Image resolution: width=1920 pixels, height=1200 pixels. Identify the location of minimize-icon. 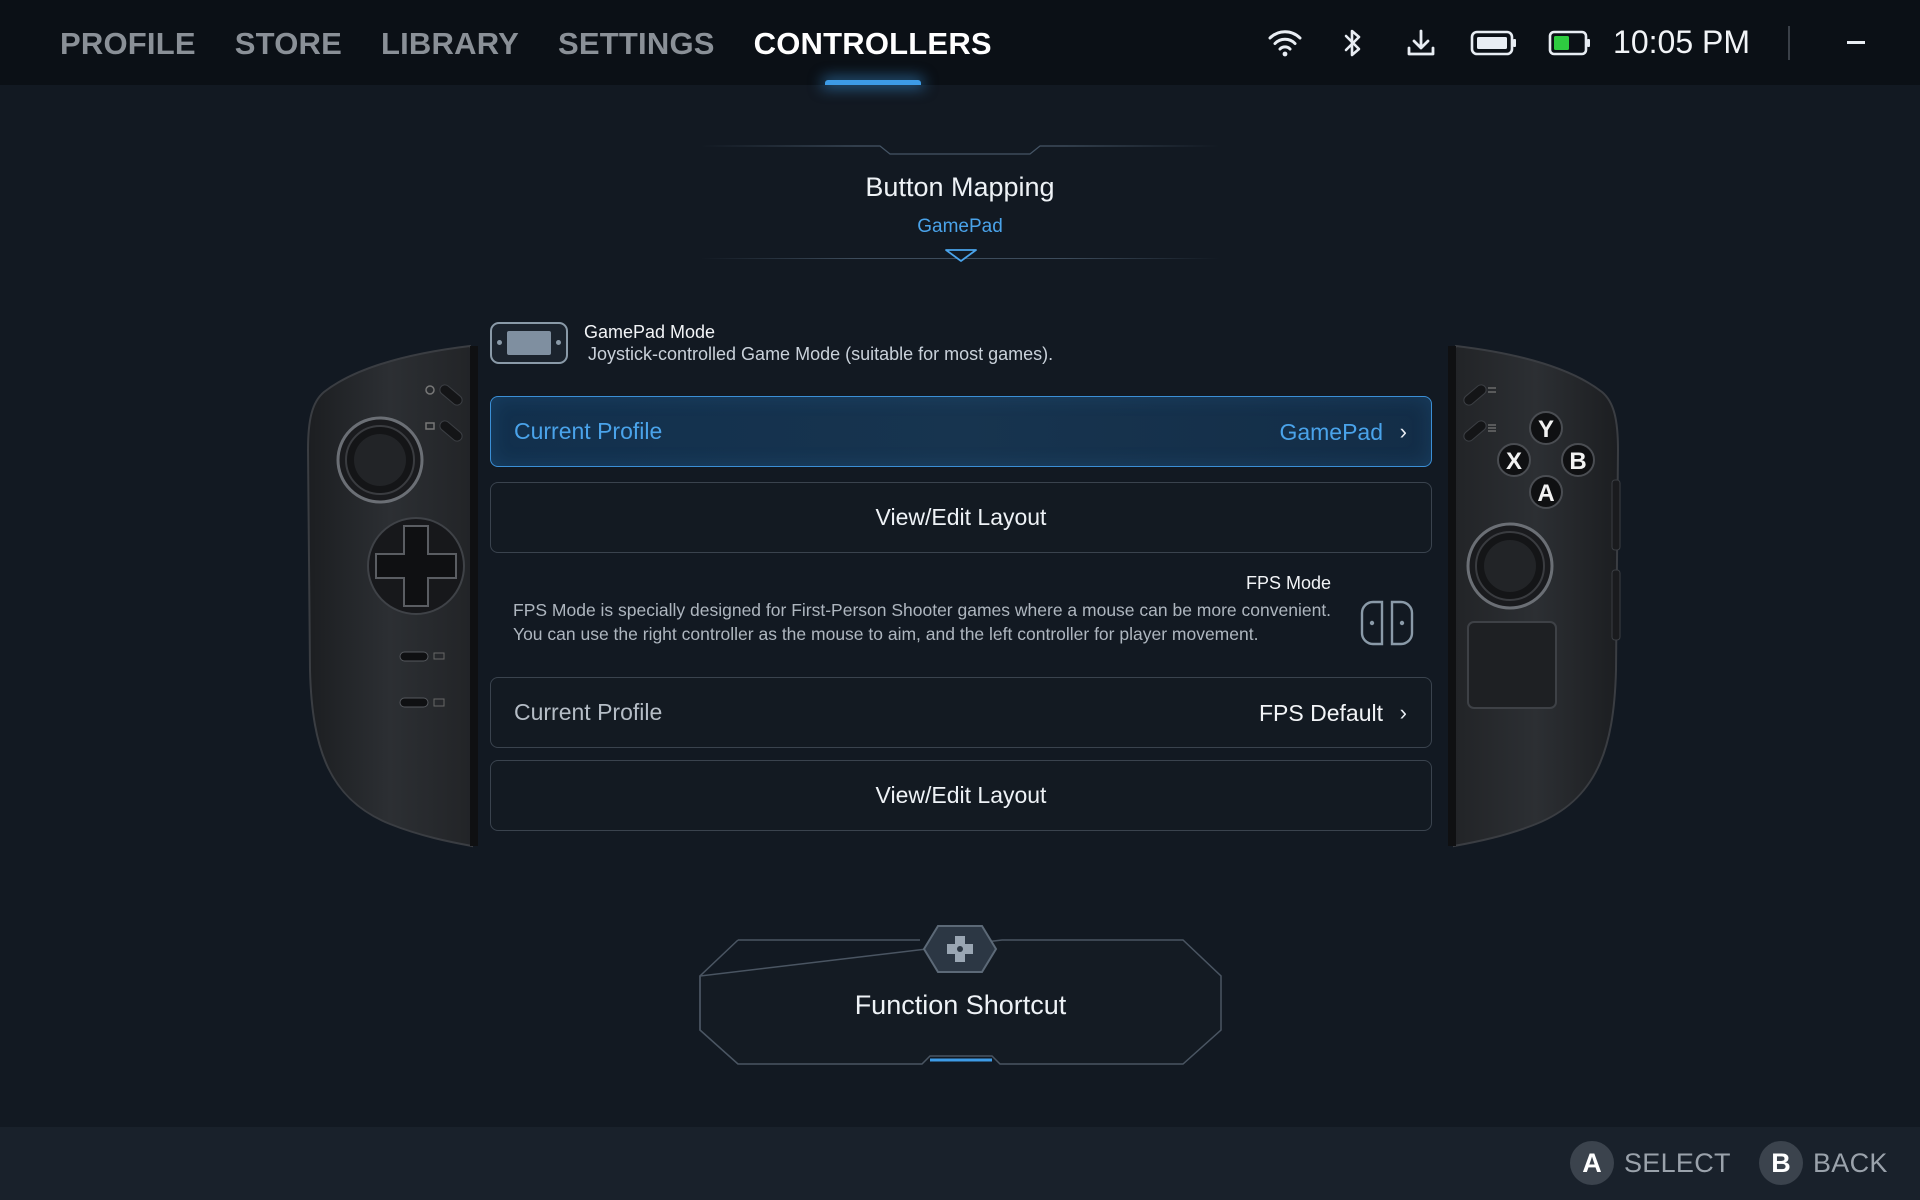
(1856, 42).